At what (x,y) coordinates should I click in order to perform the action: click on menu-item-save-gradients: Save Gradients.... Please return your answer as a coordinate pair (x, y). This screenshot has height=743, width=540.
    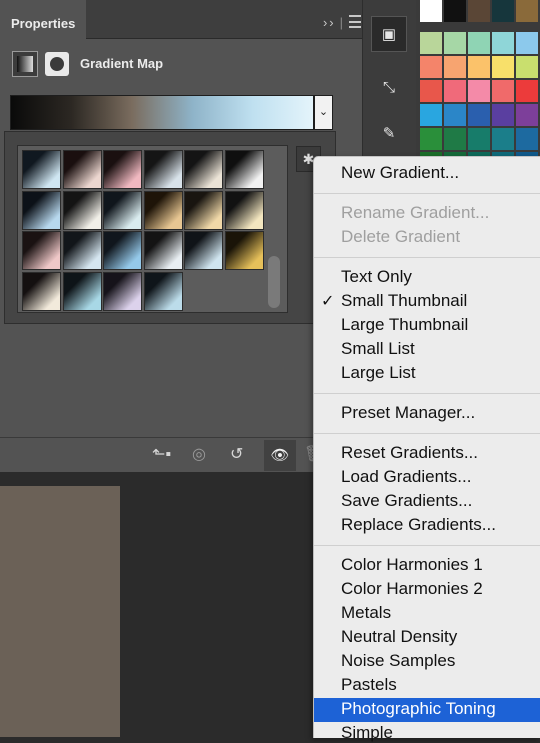
    Looking at the image, I should click on (406, 501).